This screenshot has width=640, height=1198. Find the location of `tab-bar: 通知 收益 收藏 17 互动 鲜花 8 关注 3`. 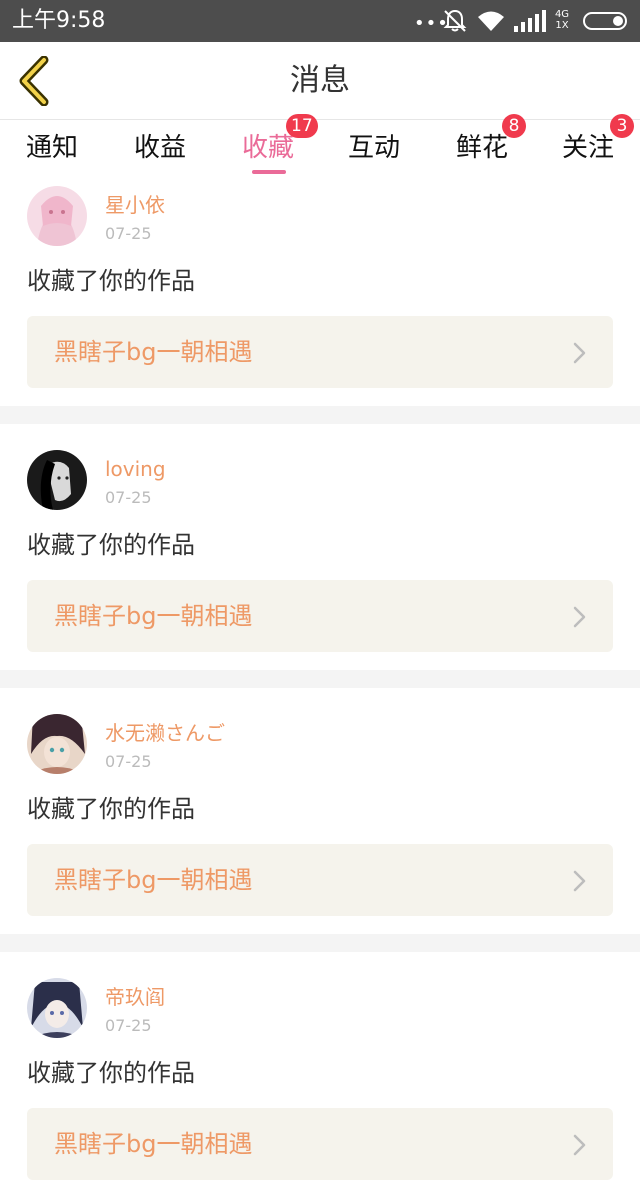

tab-bar: 通知 收益 收藏 17 互动 鲜花 8 关注 3 is located at coordinates (320, 148).